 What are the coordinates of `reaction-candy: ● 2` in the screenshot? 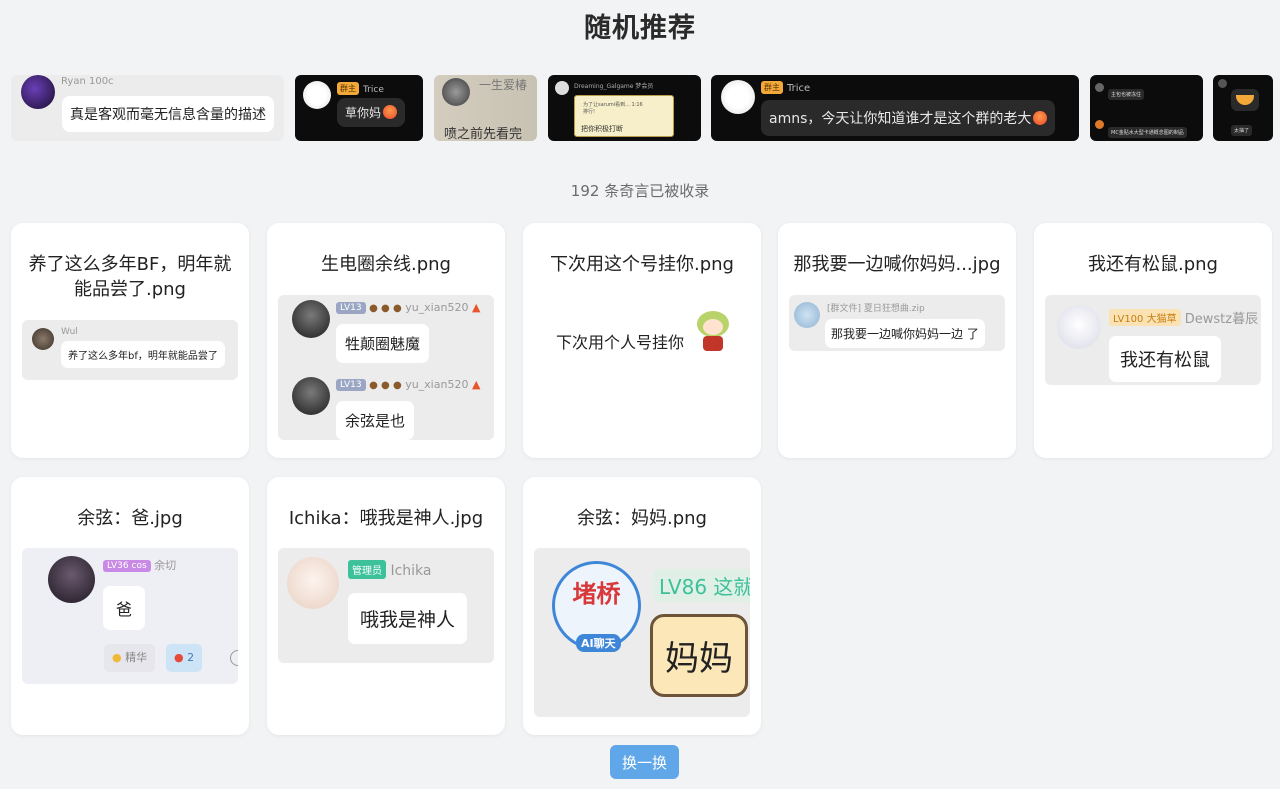 It's located at (184, 658).